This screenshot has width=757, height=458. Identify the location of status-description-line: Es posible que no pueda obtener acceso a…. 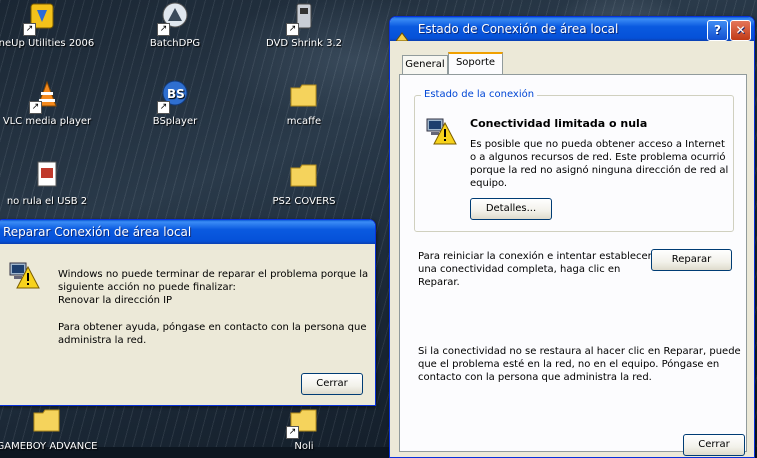
(597, 144).